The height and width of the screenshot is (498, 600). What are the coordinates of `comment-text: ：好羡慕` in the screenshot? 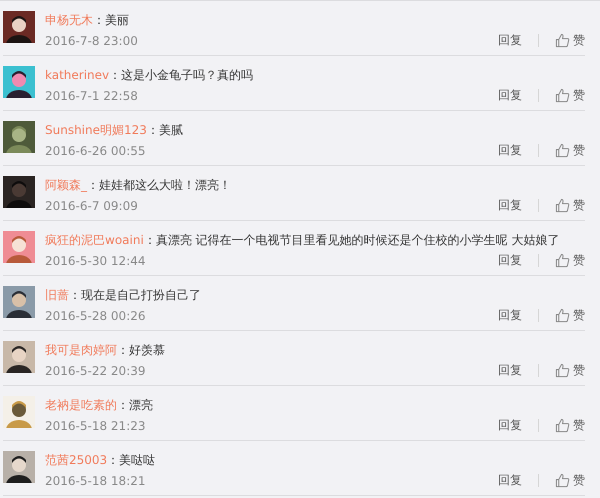 It's located at (141, 350).